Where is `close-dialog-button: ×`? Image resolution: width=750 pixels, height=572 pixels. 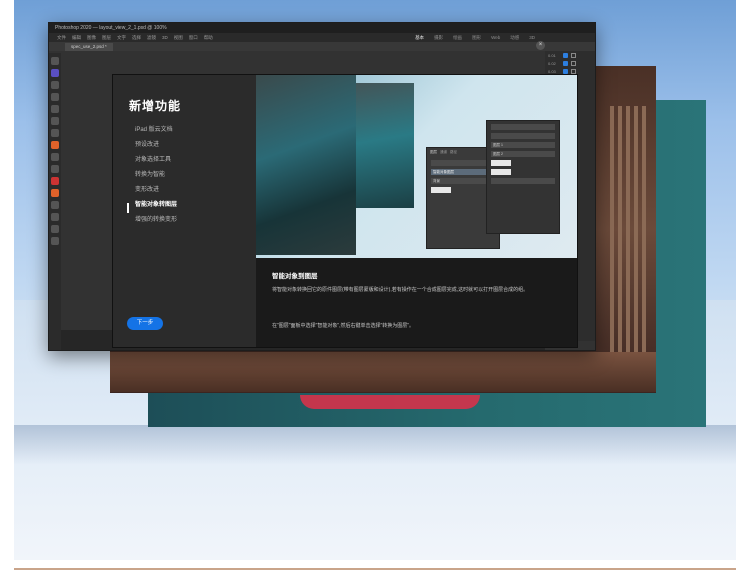
close-dialog-button: × is located at coordinates (540, 45).